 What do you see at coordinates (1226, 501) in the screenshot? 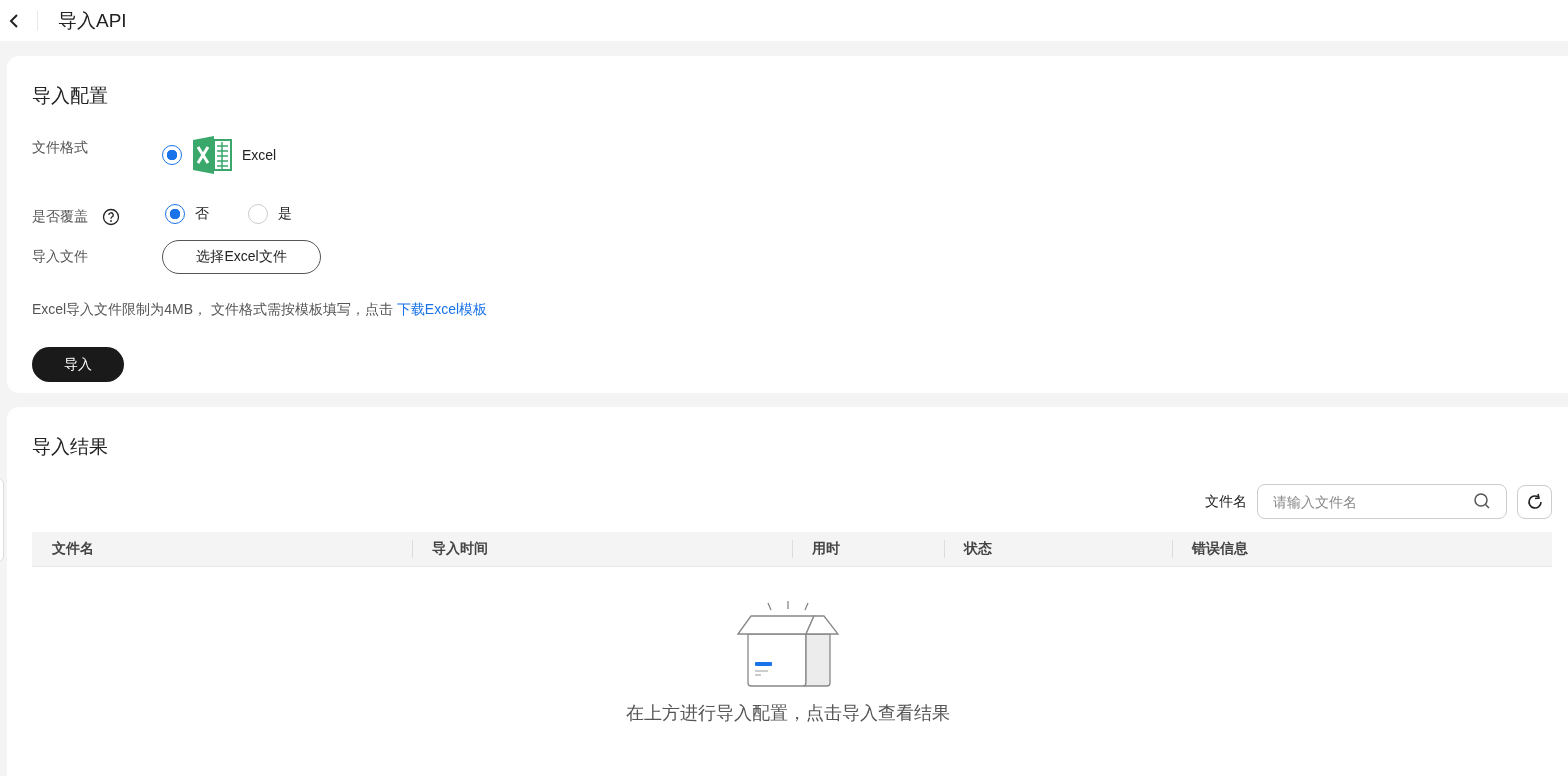
I see `filter-label: 文件名` at bounding box center [1226, 501].